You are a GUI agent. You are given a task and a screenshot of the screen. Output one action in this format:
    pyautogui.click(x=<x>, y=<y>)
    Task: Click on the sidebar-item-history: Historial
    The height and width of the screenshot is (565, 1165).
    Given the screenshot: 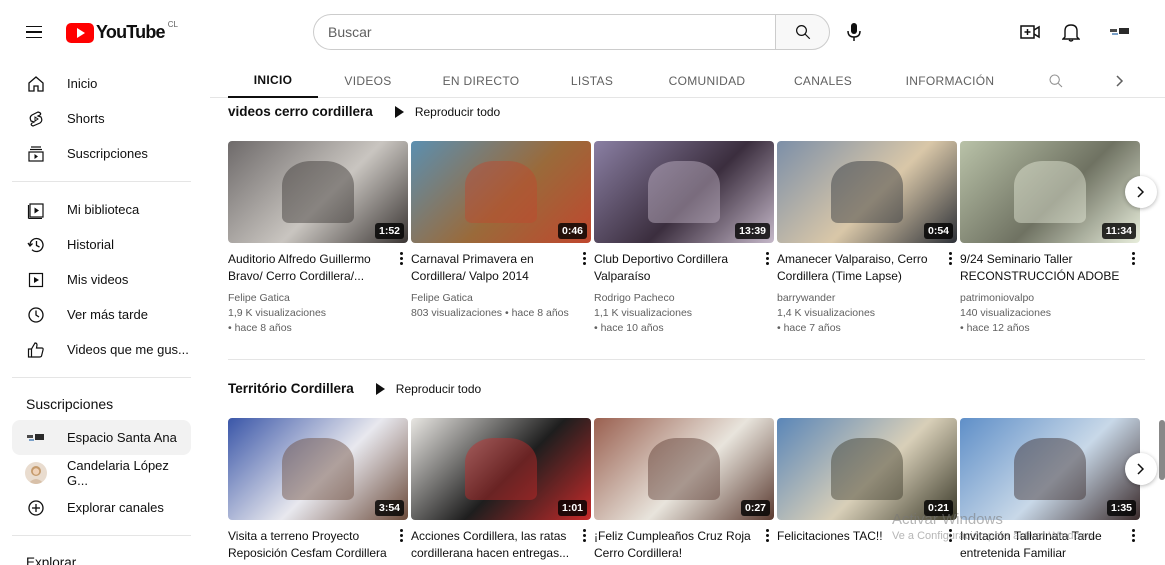 What is the action you would take?
    pyautogui.click(x=101, y=244)
    